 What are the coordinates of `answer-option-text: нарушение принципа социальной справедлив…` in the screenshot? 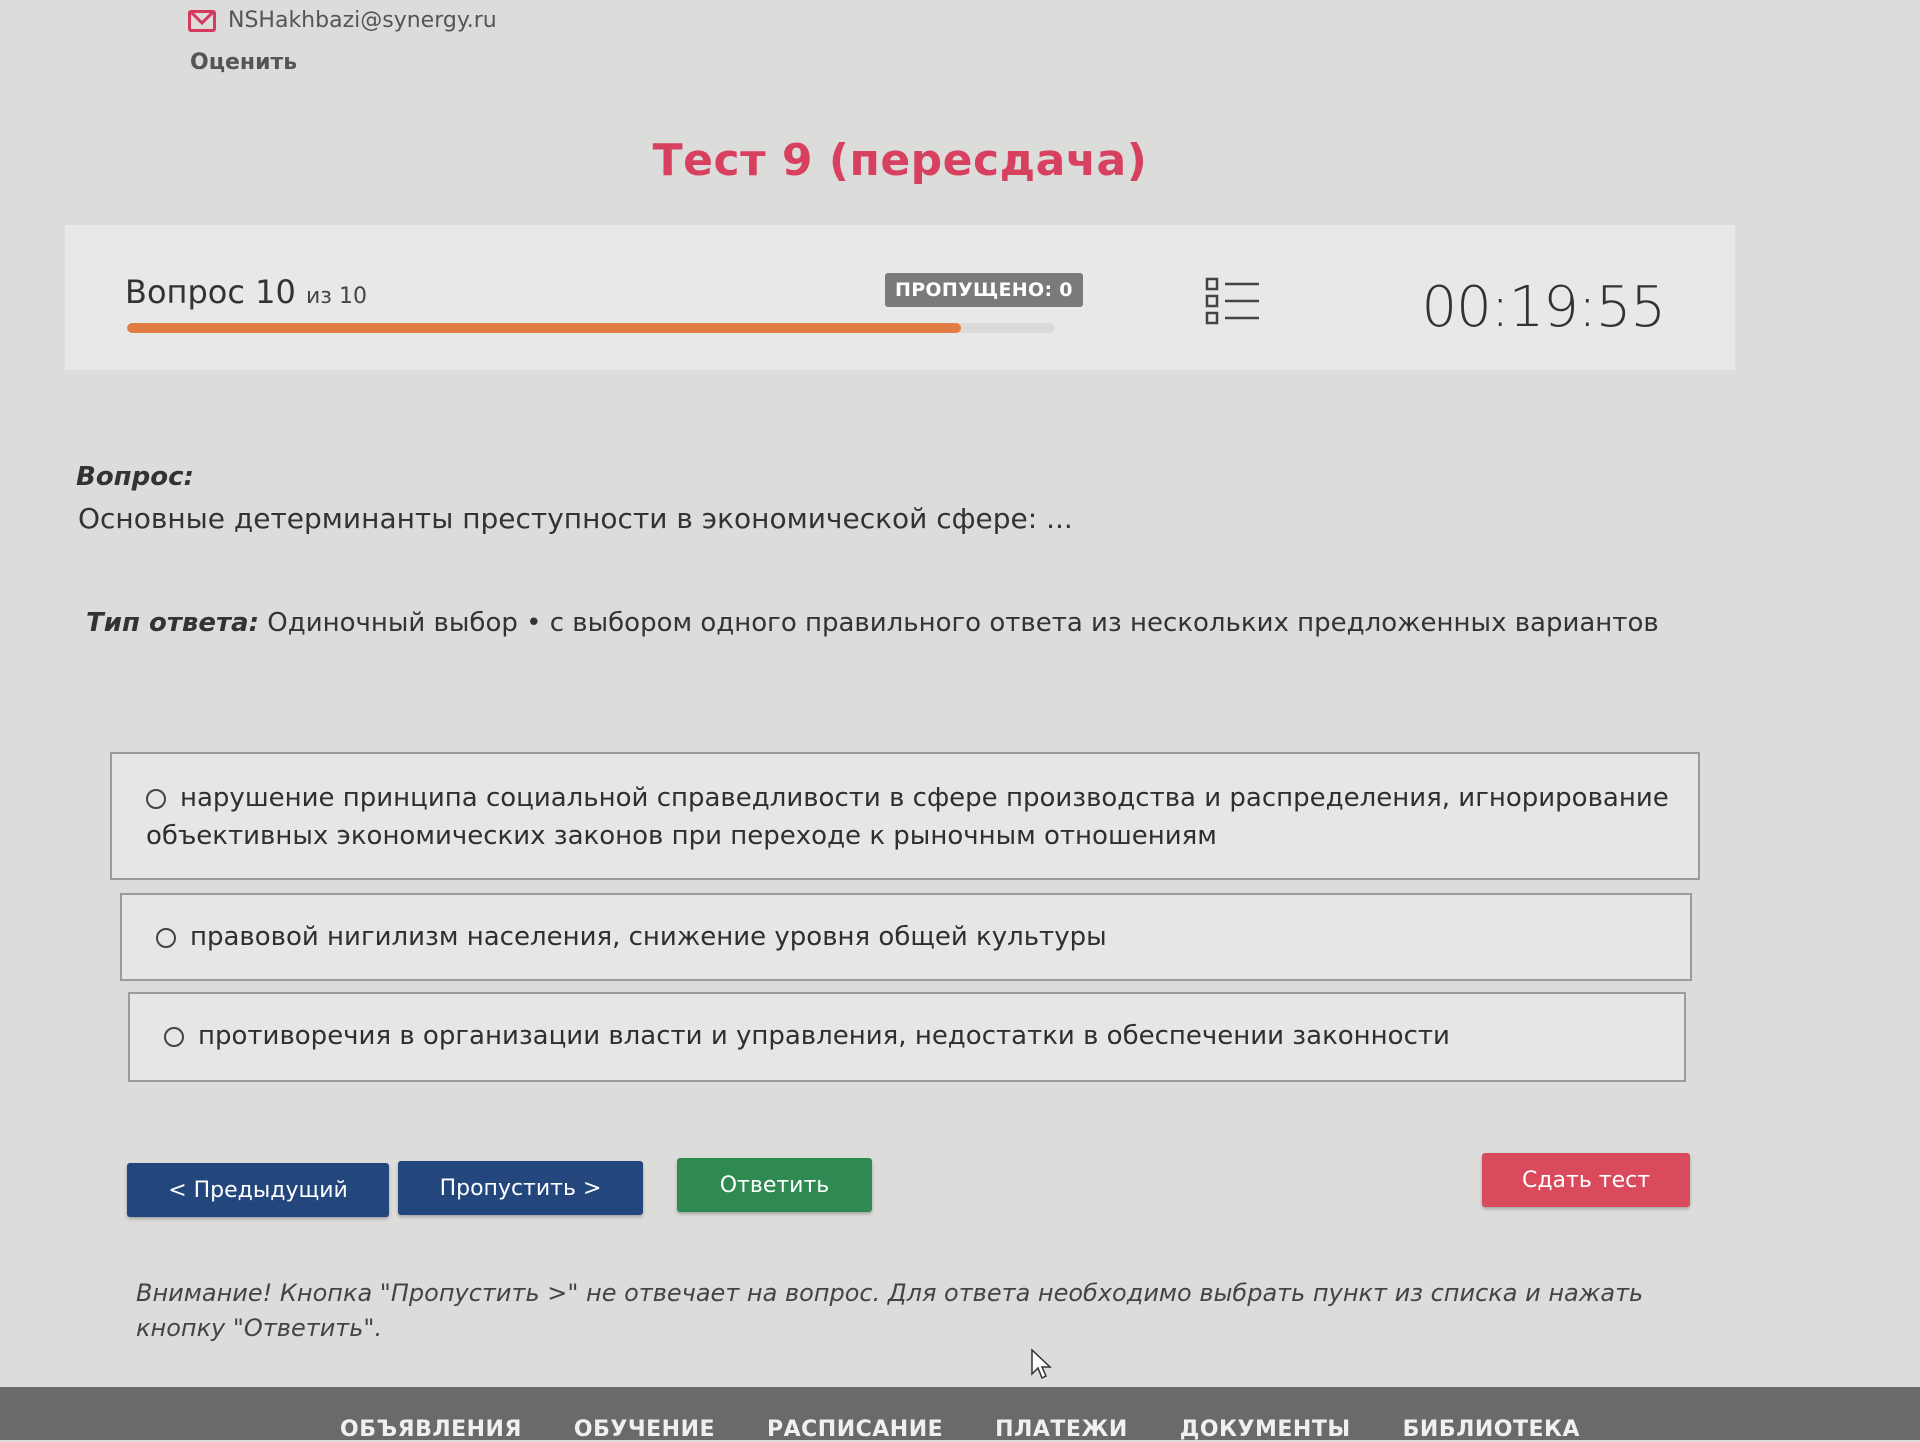 It's located at (907, 817).